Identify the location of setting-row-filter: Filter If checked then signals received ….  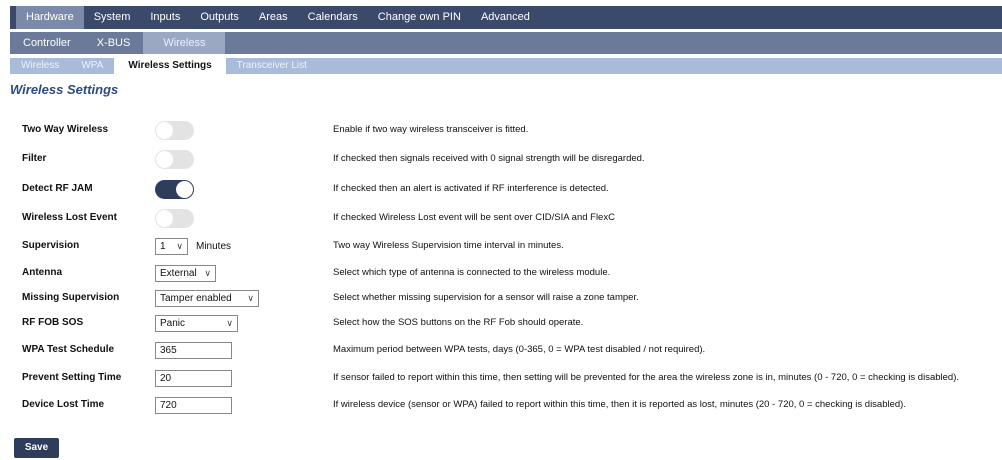
(501, 159).